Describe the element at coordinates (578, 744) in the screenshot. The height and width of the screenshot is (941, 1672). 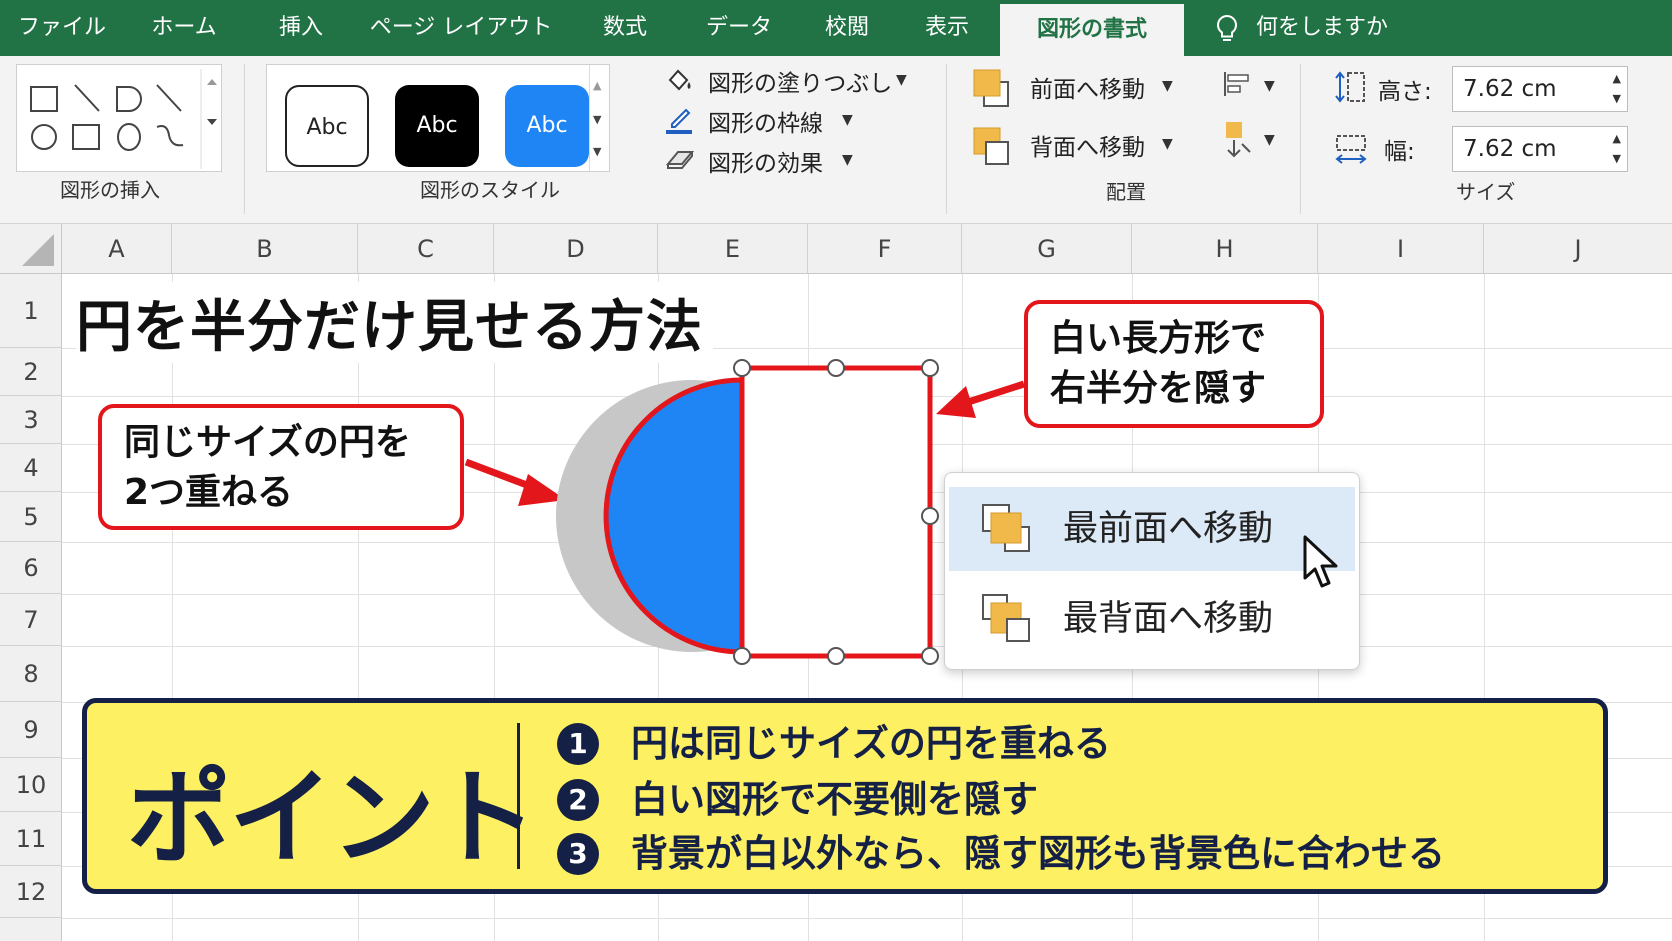
I see `point-number-badge: 1` at that location.